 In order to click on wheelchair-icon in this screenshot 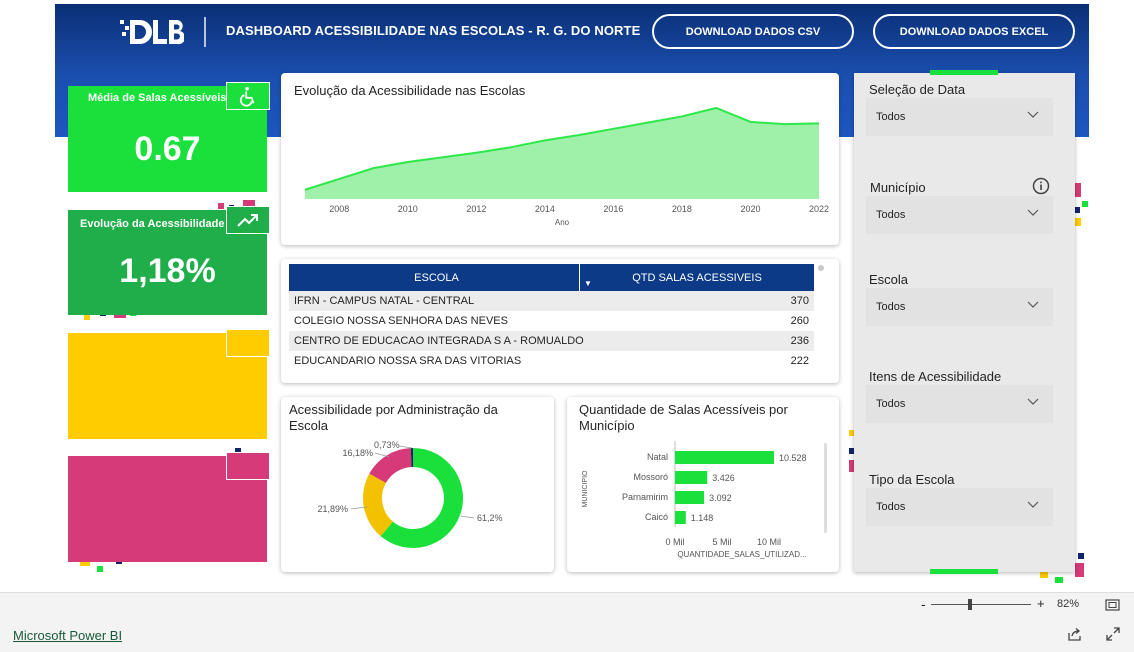, I will do `click(248, 96)`.